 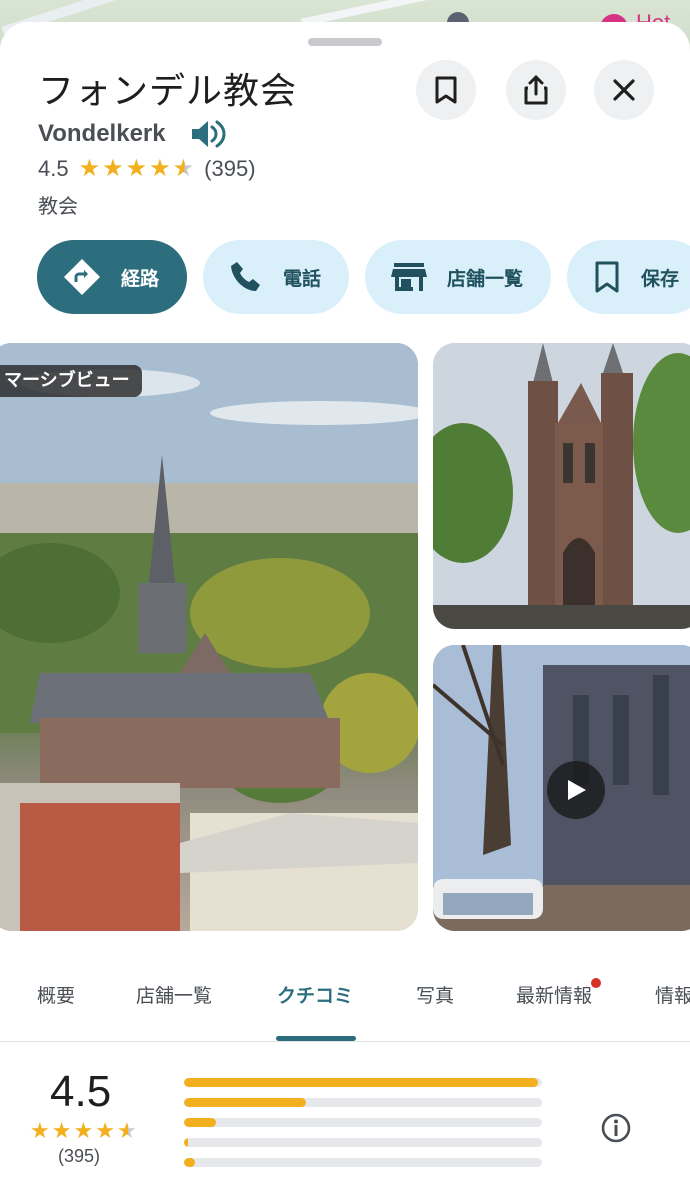 I want to click on rating-bar-4-star, so click(x=363, y=1102).